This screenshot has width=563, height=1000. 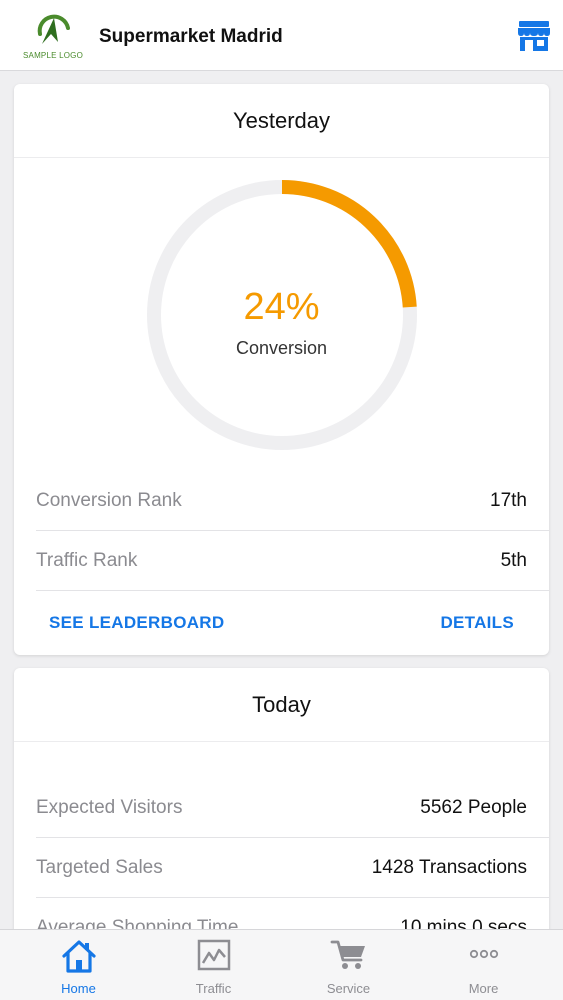 I want to click on more-icon, so click(x=484, y=955).